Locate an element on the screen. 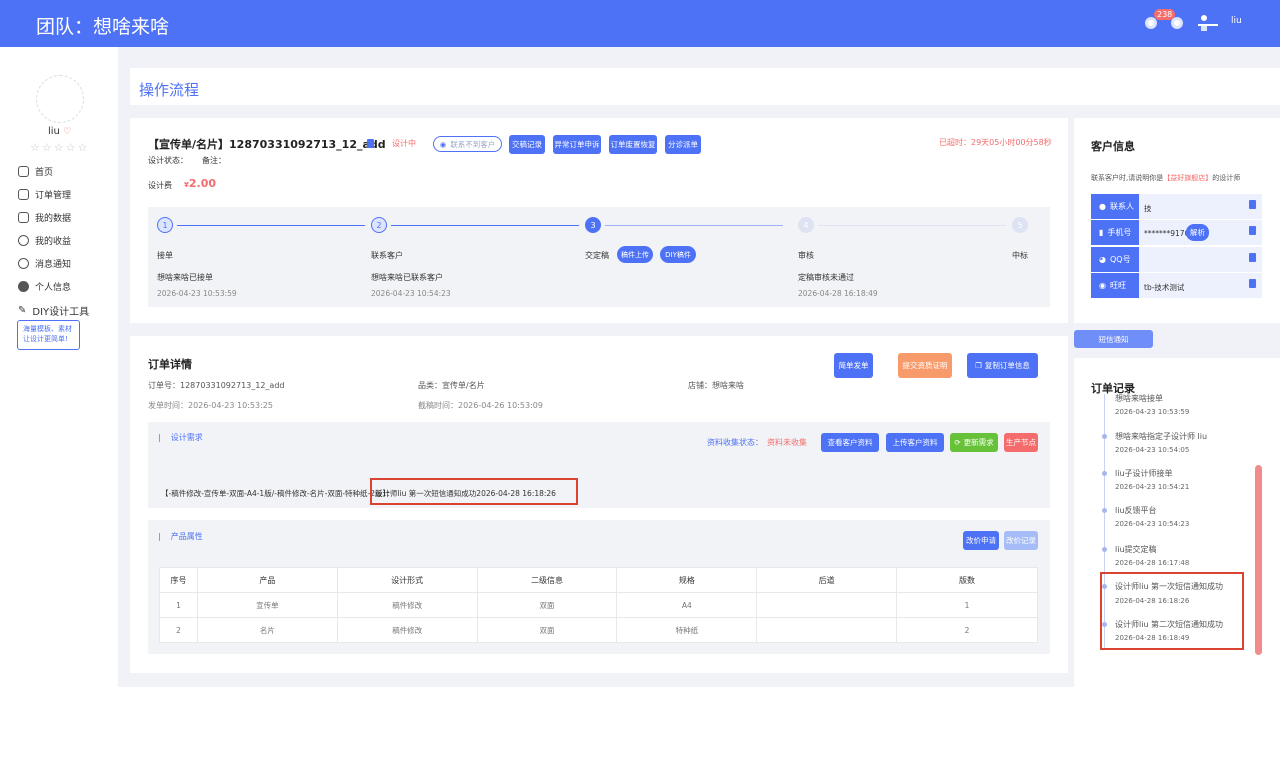  step-3-circle: 3 is located at coordinates (593, 225).